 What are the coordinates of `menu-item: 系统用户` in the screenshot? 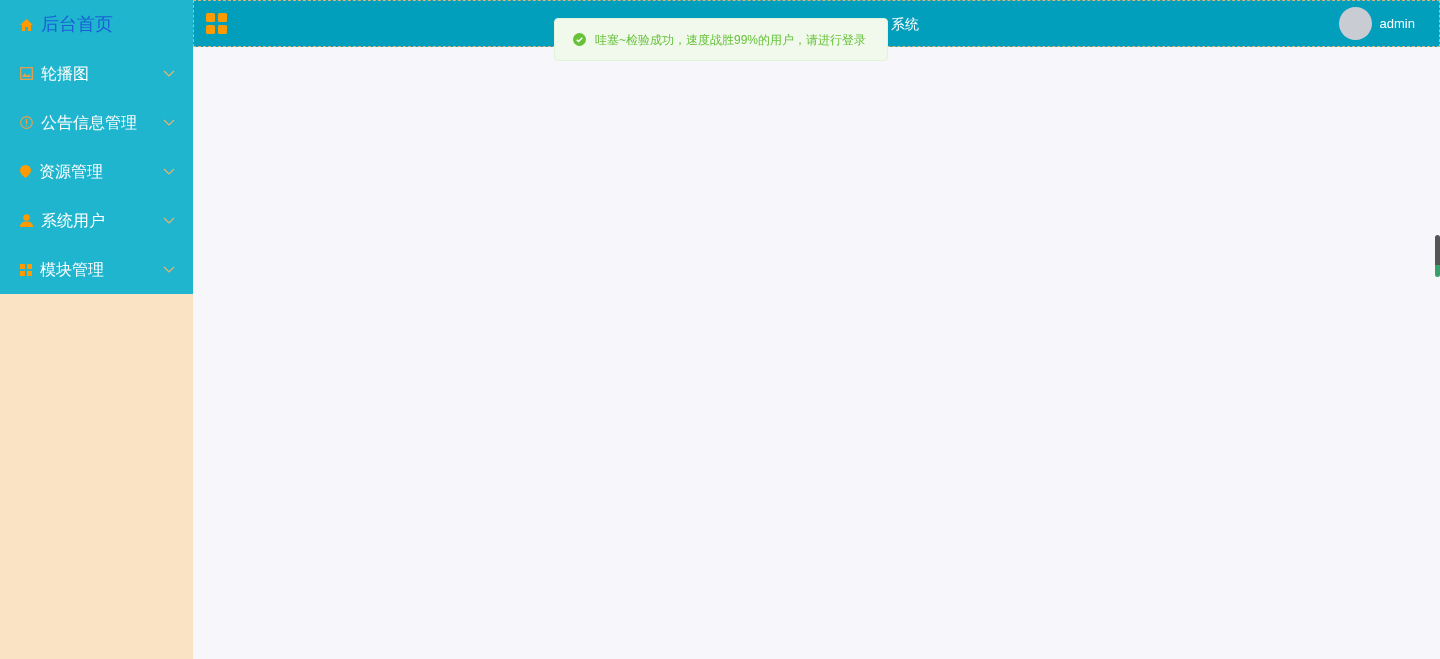 It's located at (96, 220).